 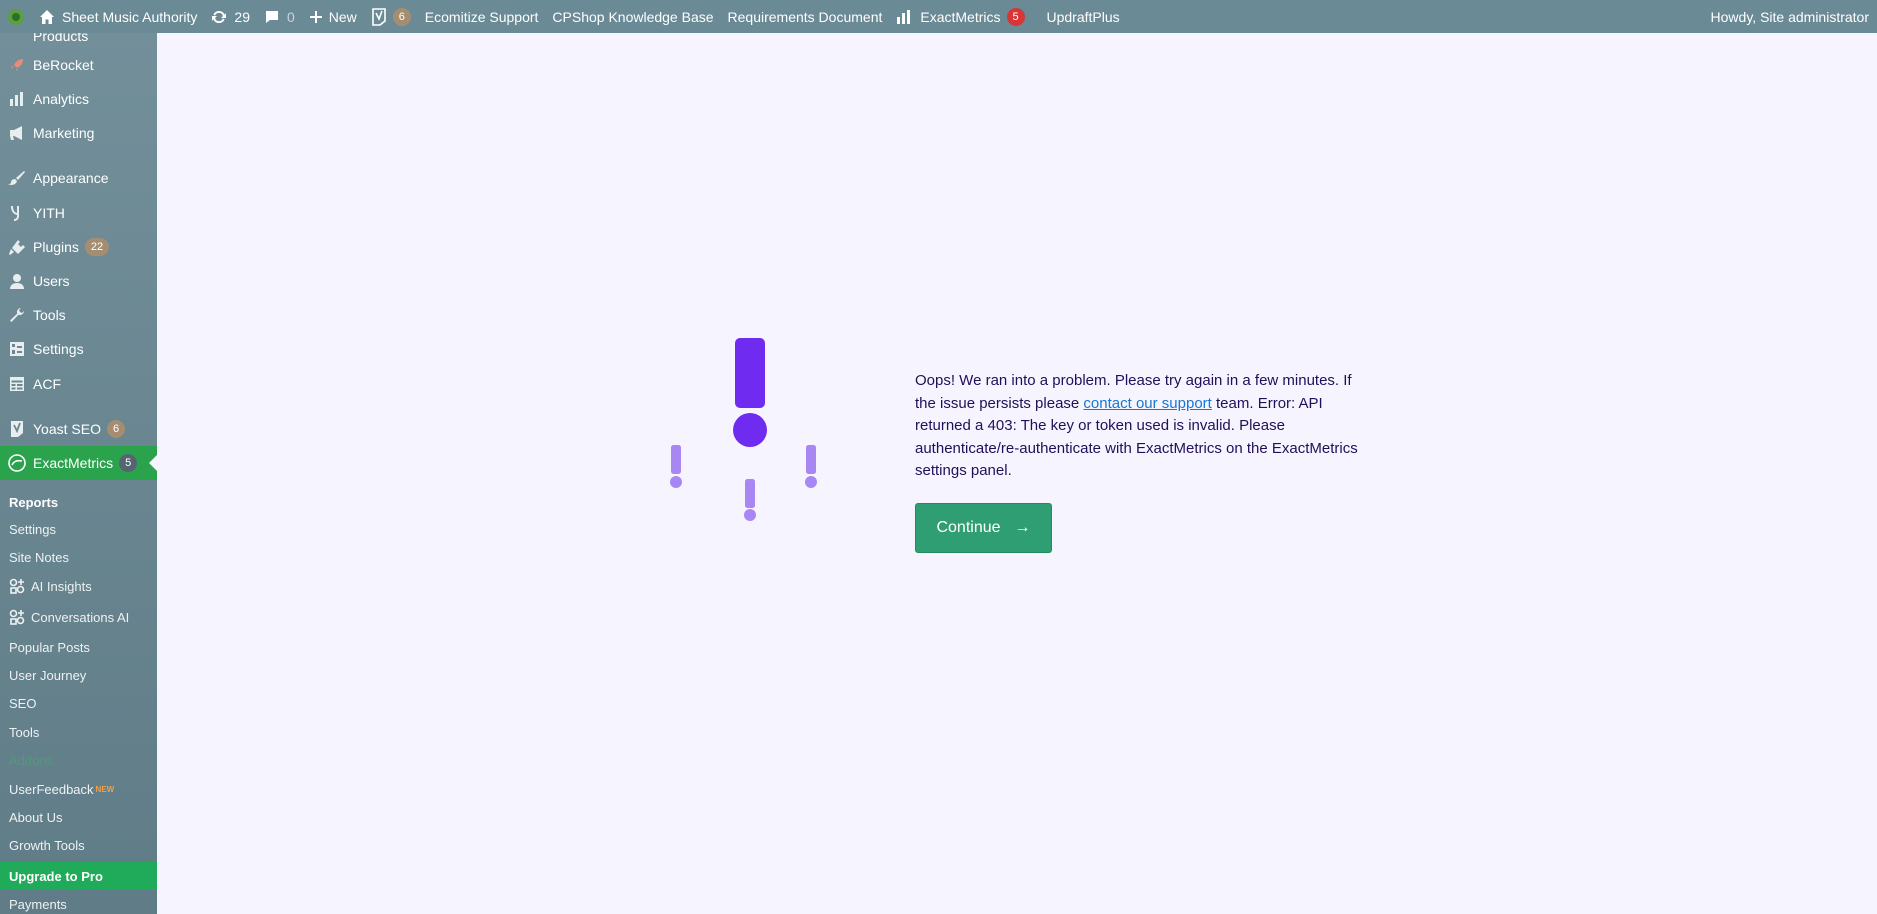 I want to click on howdy-user-link: Howdy, Site administrator, so click(x=1790, y=16).